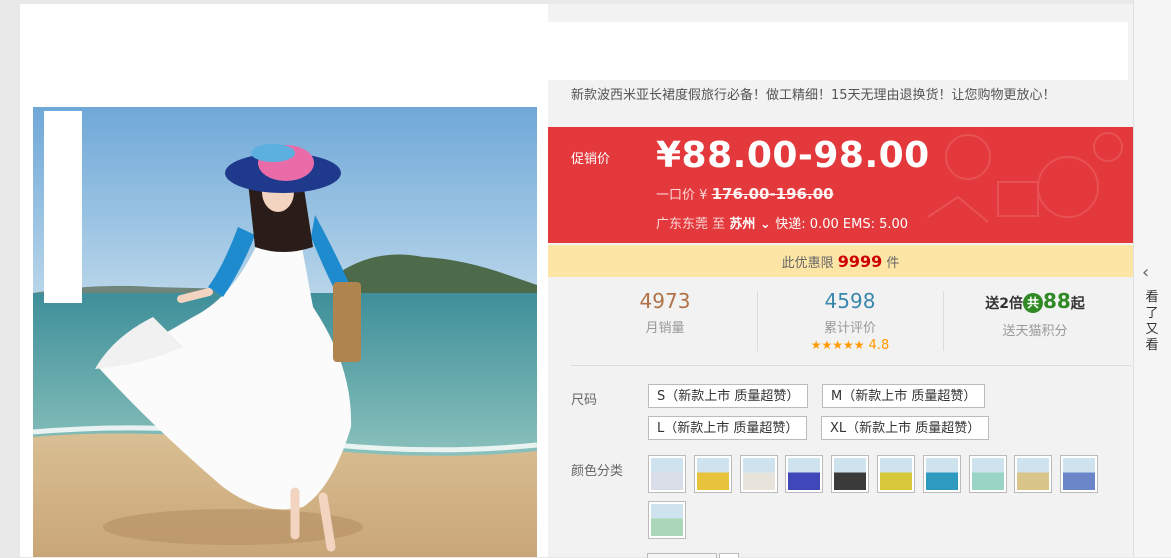 The image size is (1171, 558). Describe the element at coordinates (860, 261) in the screenshot. I see `promo-limit: 9999` at that location.